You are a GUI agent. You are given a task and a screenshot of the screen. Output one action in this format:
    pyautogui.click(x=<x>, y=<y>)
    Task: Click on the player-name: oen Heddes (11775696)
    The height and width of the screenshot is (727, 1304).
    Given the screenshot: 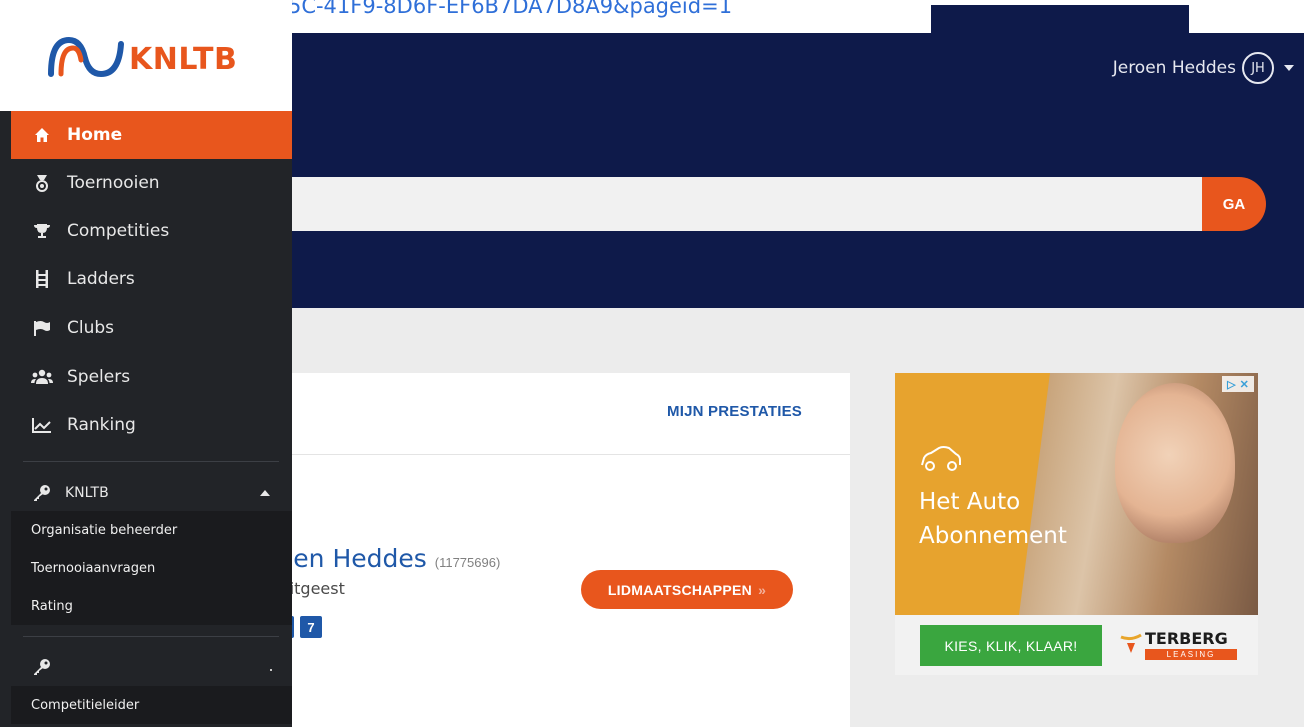 What is the action you would take?
    pyautogui.click(x=389, y=558)
    